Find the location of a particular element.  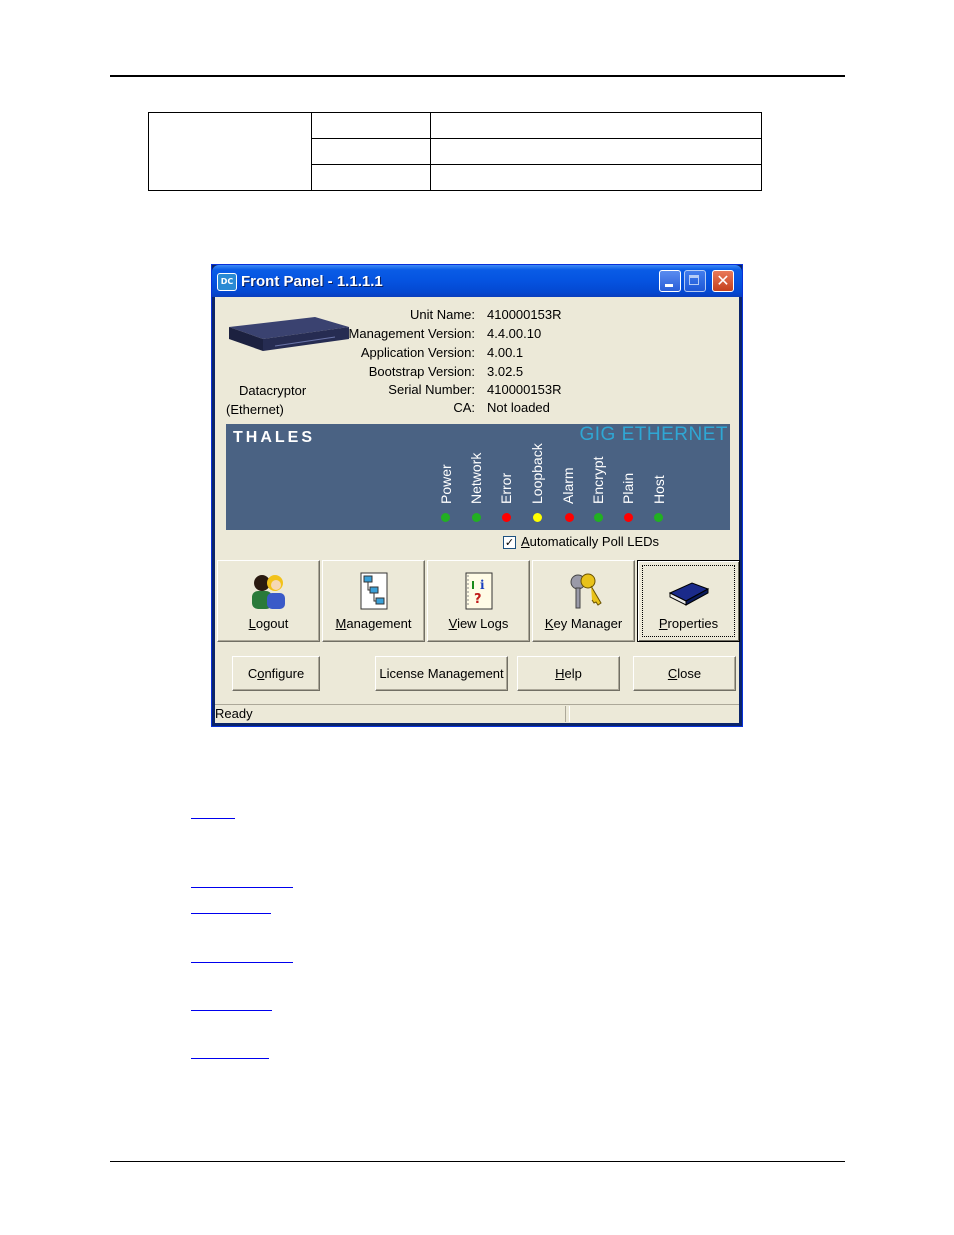

close-window-button: ✕ is located at coordinates (723, 281).